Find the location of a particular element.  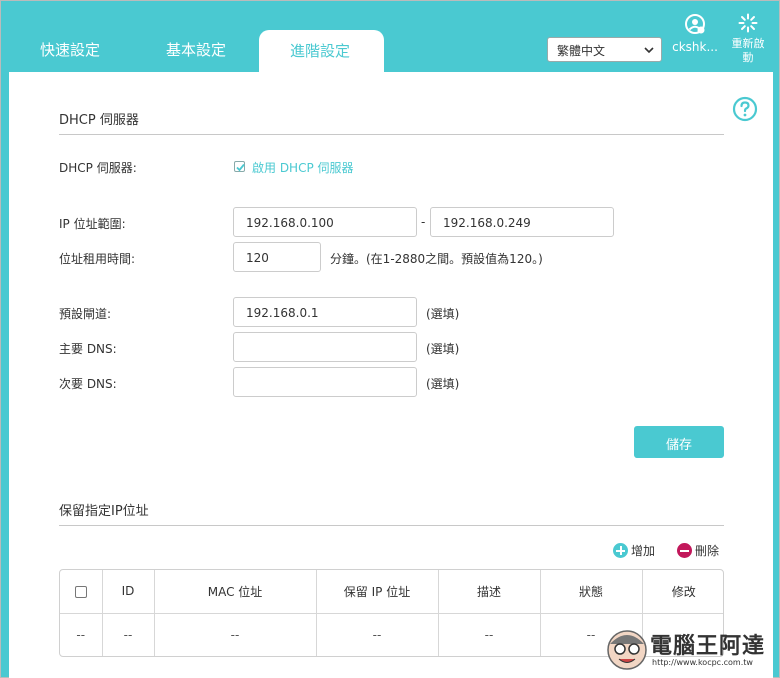

ip-end-input: 192.168.0.249 is located at coordinates (522, 222).